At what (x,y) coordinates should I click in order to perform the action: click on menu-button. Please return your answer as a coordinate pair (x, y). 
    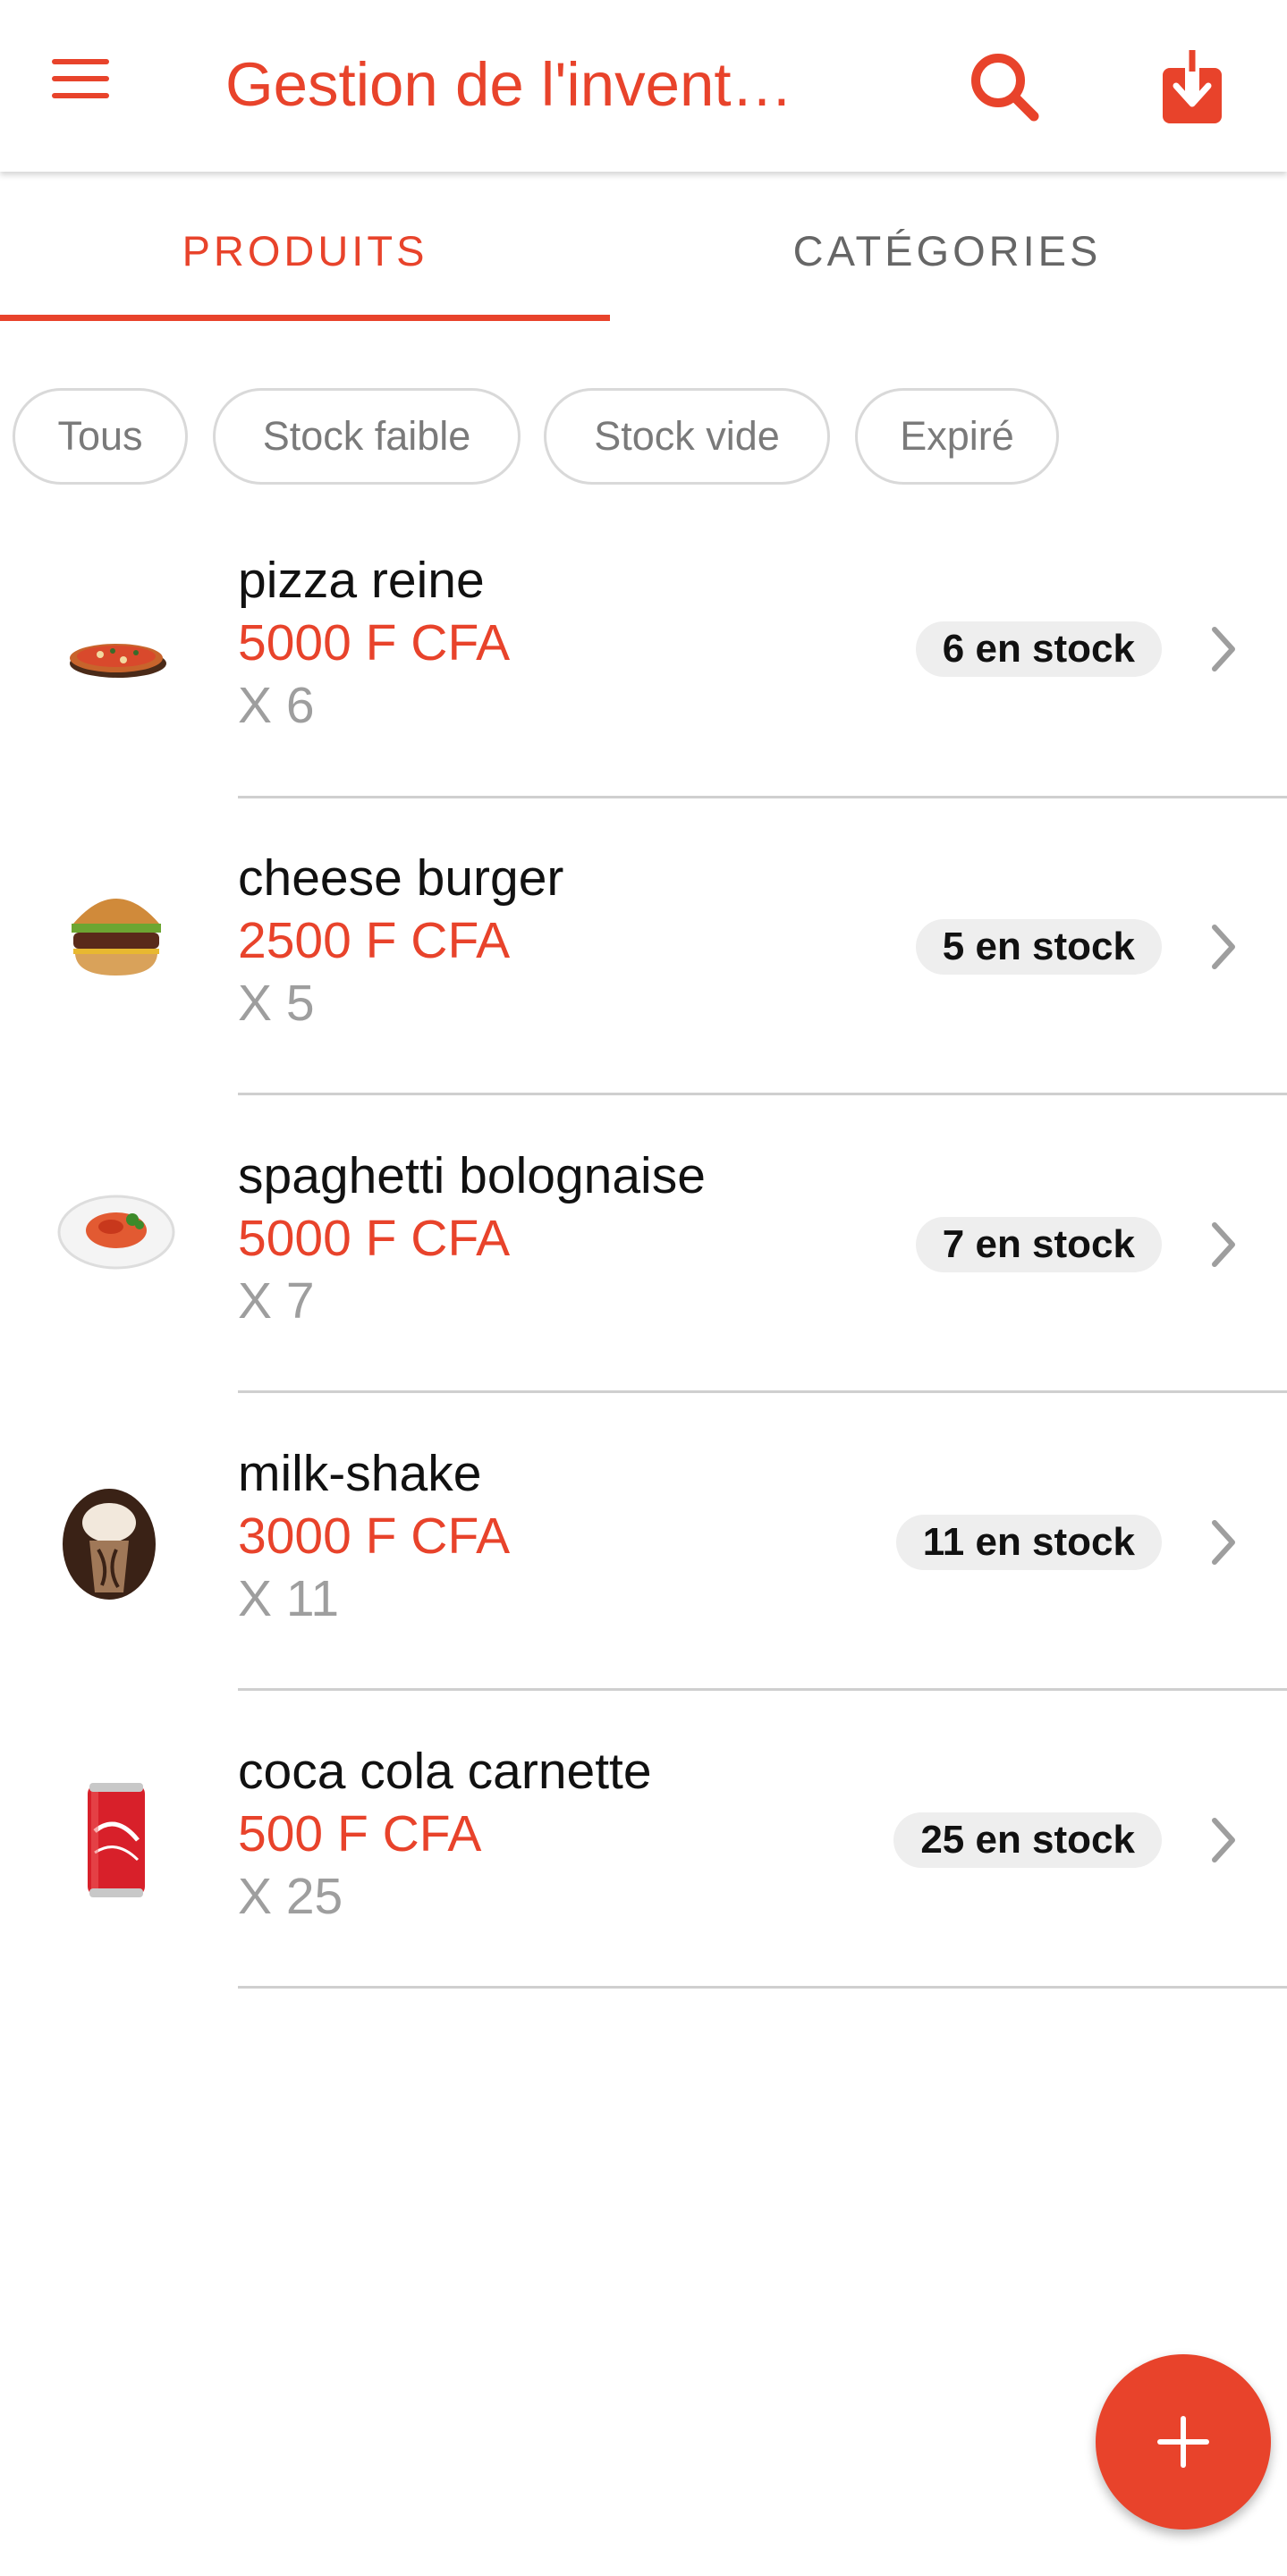
    Looking at the image, I should click on (87, 86).